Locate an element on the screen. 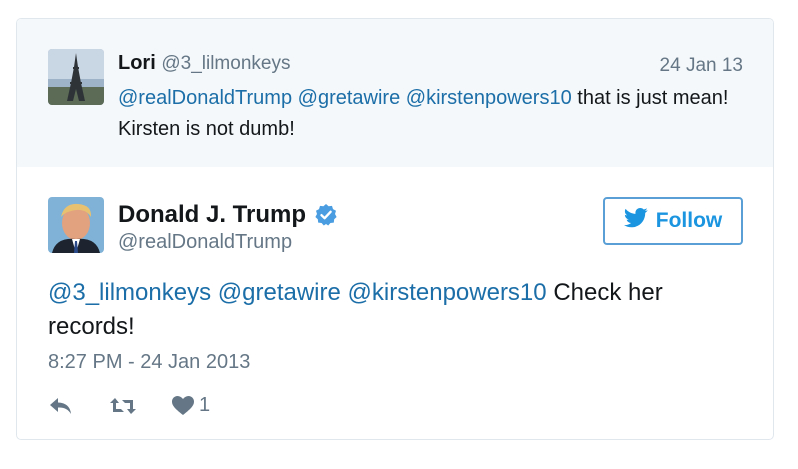 This screenshot has width=798, height=469. tweet-author: Donald J. Trump is located at coordinates (228, 215).